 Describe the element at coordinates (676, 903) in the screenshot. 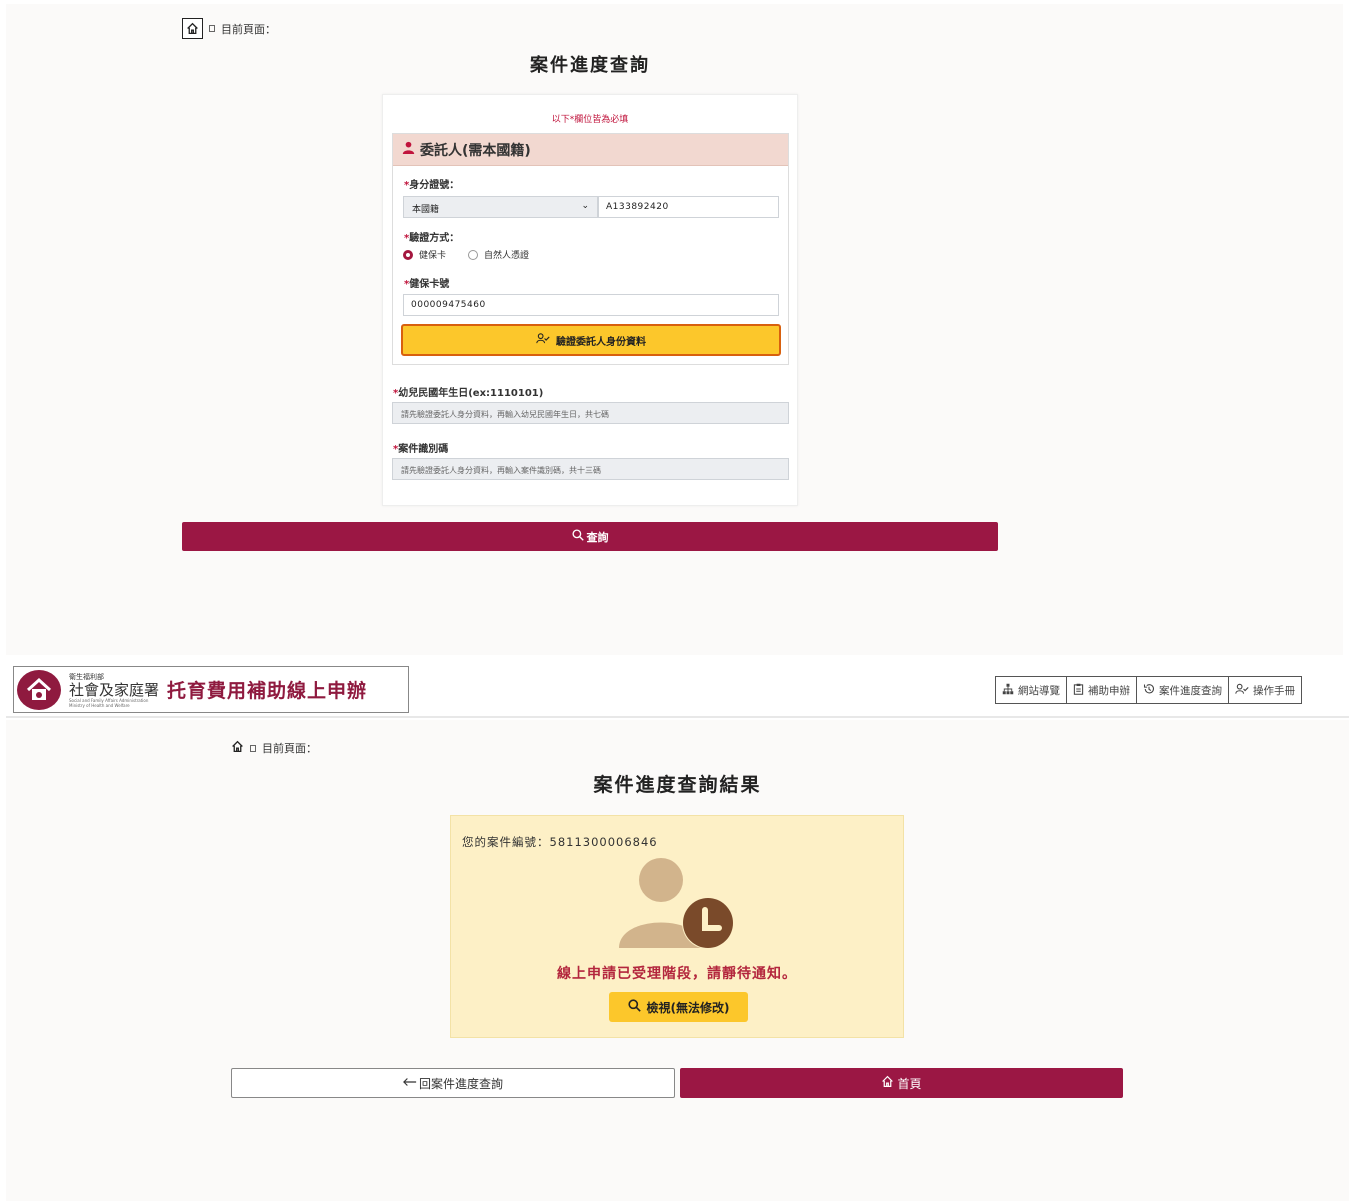

I see `pending-user-clock-icon` at that location.